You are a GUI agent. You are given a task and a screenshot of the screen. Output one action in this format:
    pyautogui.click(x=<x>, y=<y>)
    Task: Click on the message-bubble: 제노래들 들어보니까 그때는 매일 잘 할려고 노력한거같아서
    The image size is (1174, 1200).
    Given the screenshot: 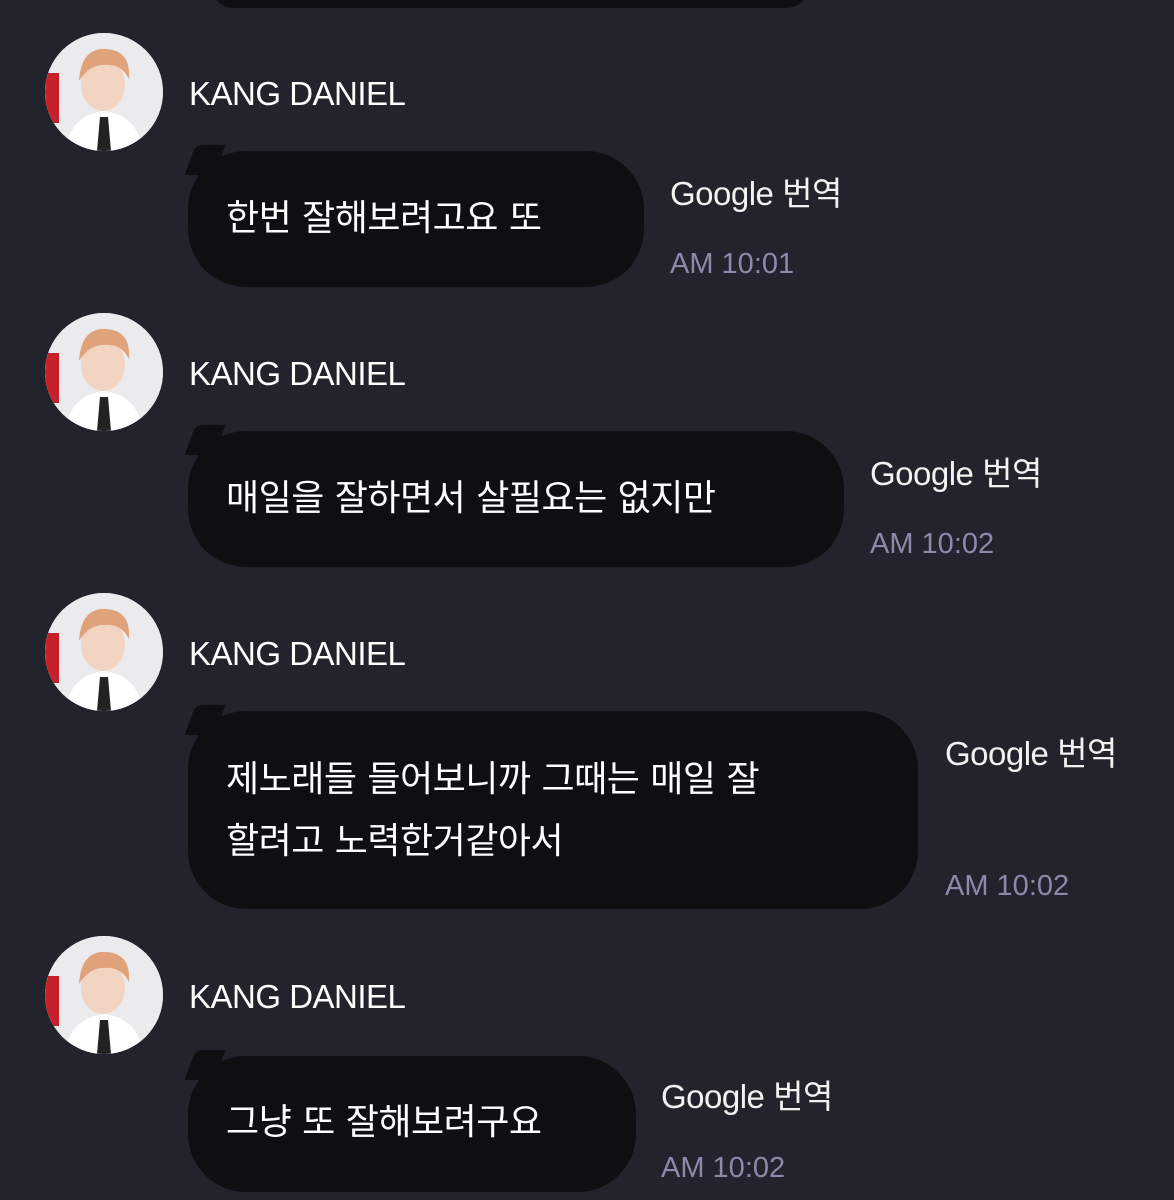 What is the action you would take?
    pyautogui.click(x=553, y=810)
    